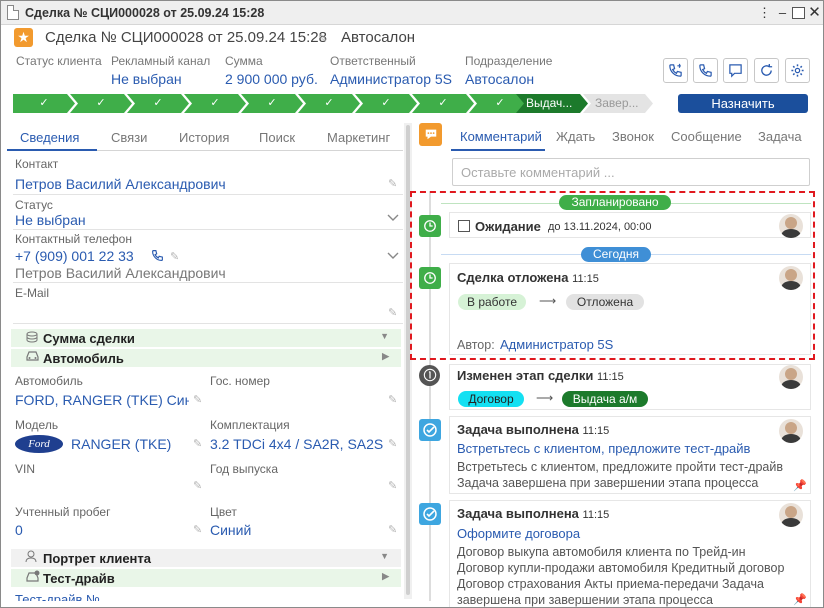 The width and height of the screenshot is (824, 608). I want to click on phone-value: +7 (909) 001 22 33, so click(74, 256).